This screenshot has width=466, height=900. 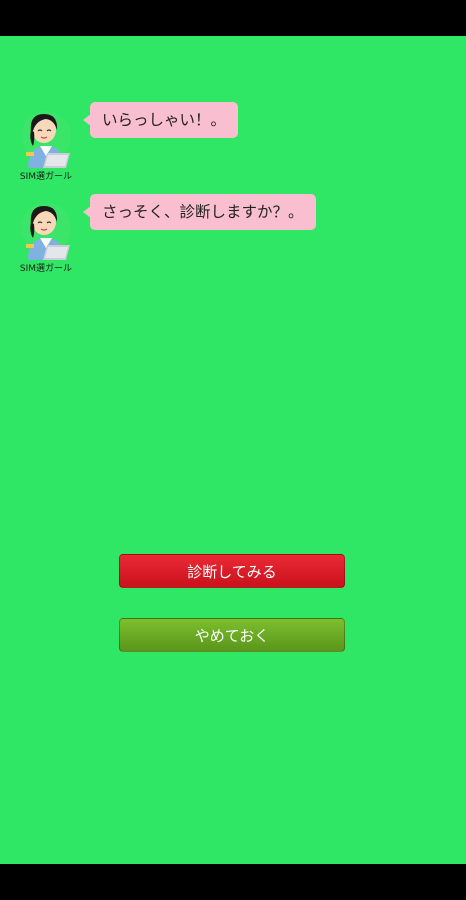 I want to click on message-bubble: いらっしゃい！。, so click(x=160, y=120).